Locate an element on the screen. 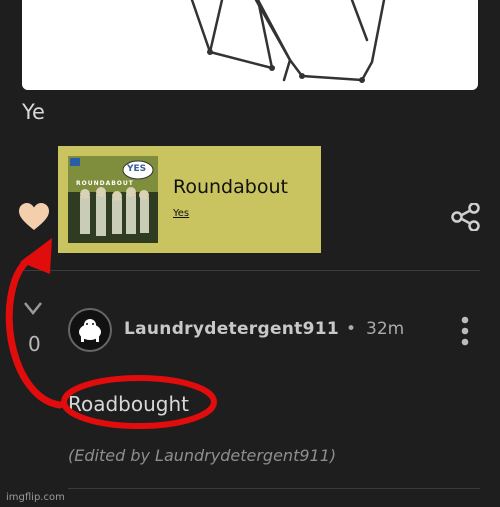  comment-text: Roadbought is located at coordinates (129, 404).